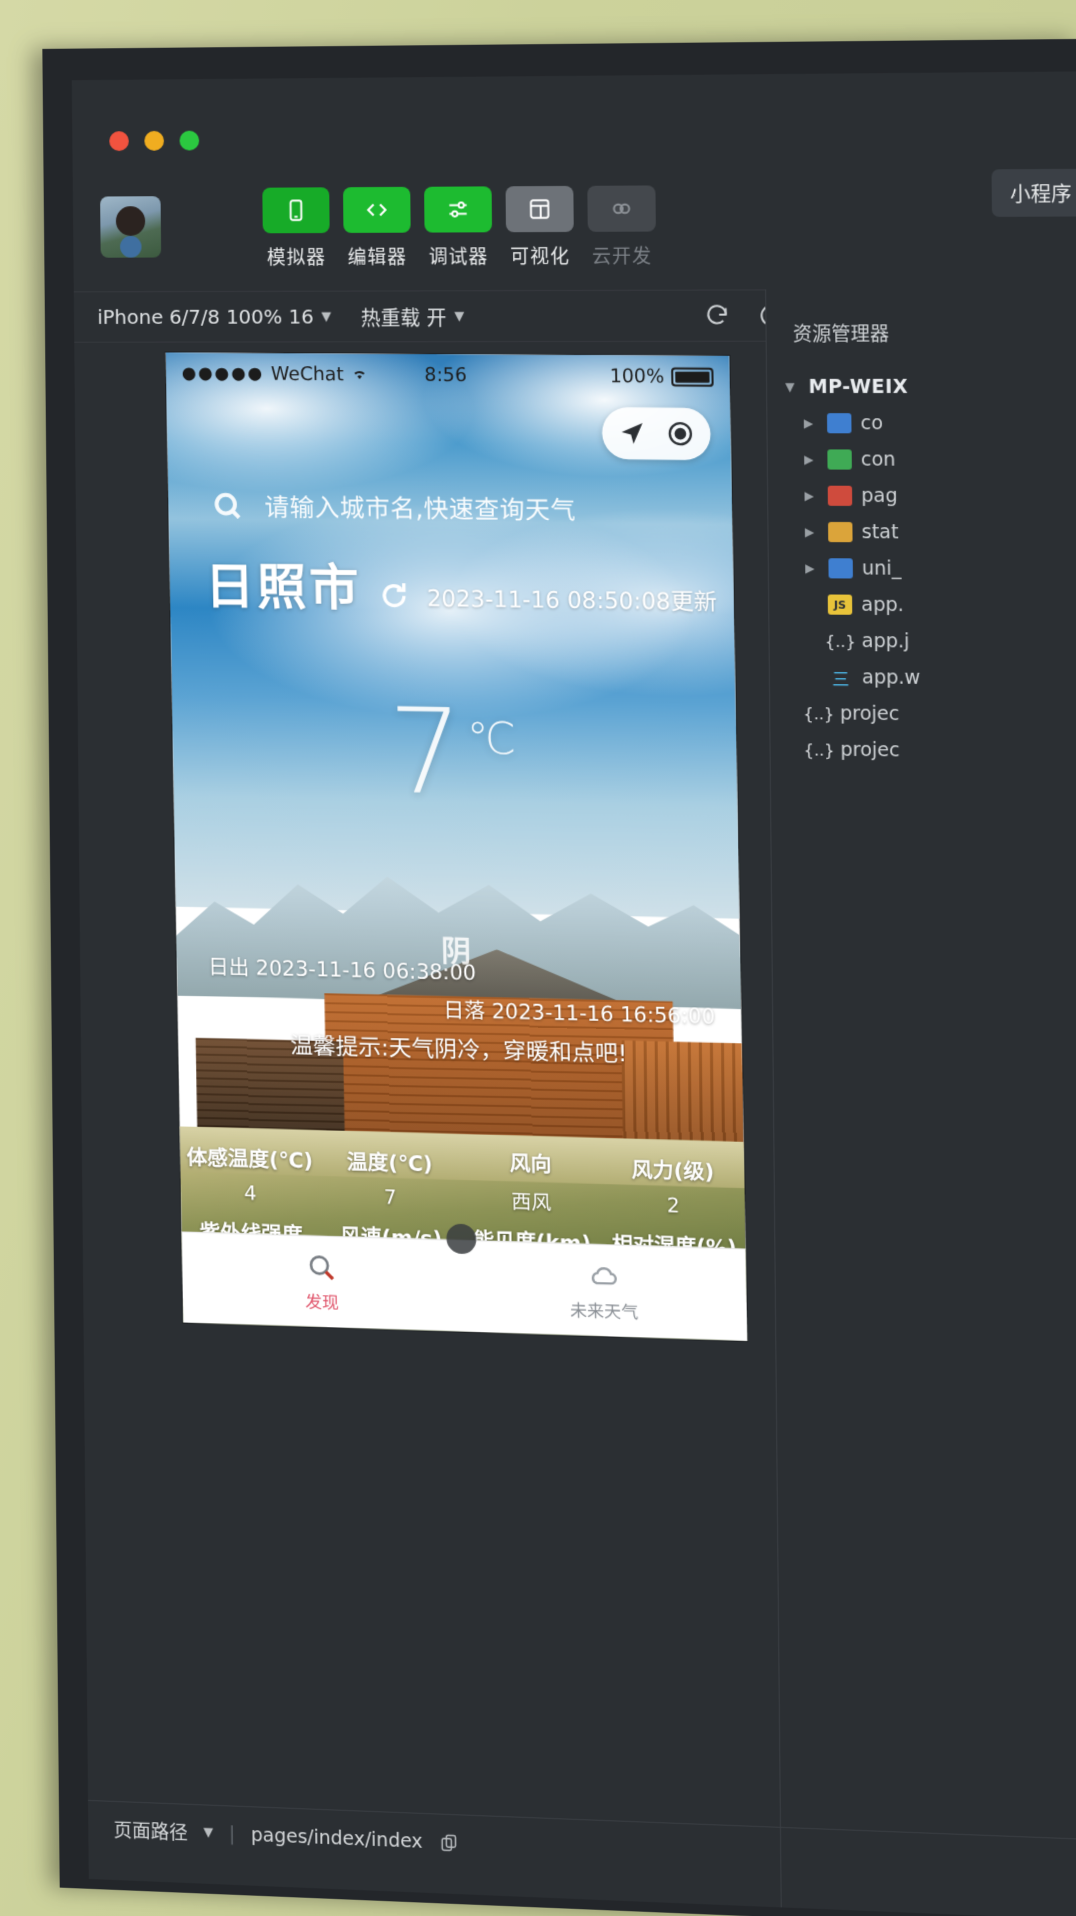  I want to click on city-header: 日照市 2023-11-16 08:50:08更新, so click(461, 586).